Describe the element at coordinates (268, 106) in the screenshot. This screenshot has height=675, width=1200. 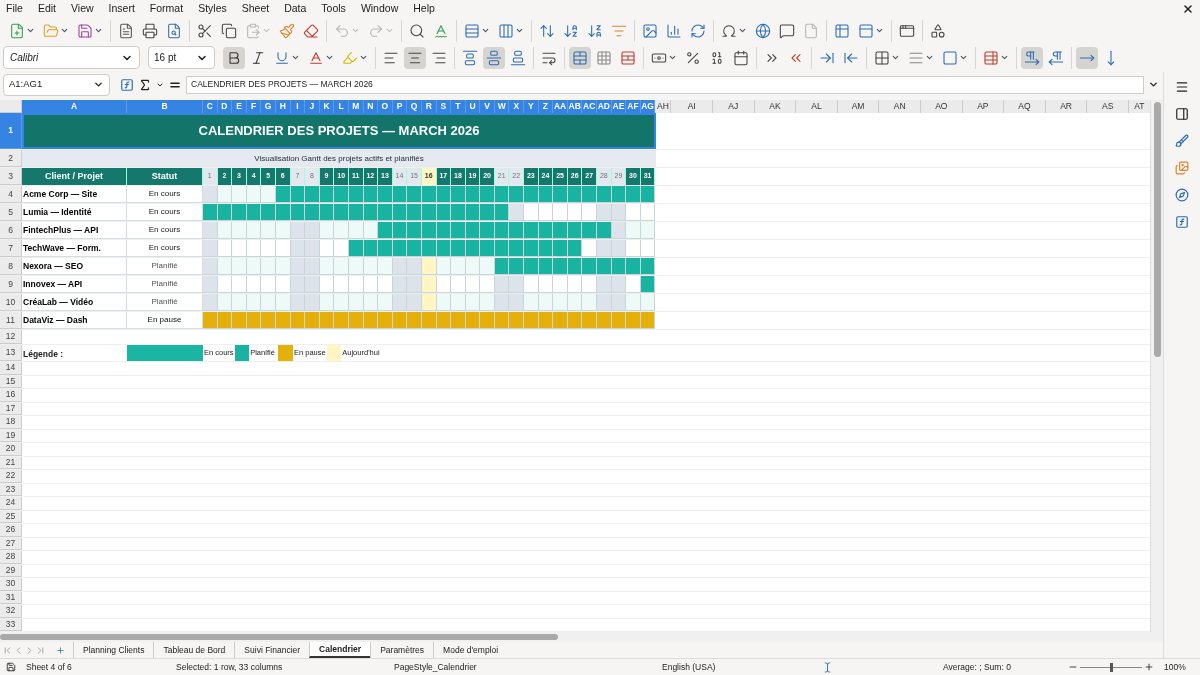
I see `column-header: G` at that location.